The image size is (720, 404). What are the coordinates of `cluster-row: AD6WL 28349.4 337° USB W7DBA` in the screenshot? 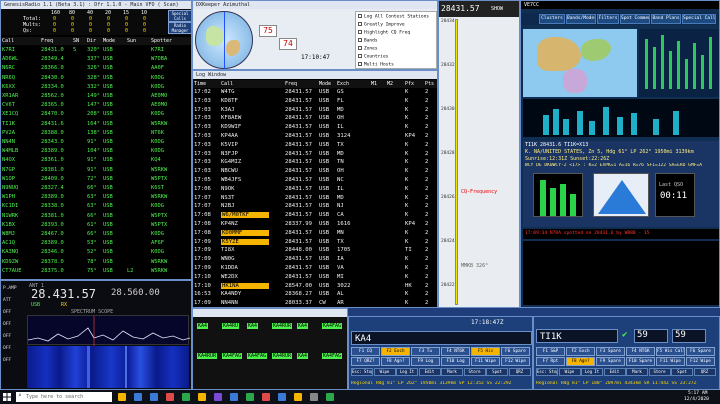 It's located at (96, 59).